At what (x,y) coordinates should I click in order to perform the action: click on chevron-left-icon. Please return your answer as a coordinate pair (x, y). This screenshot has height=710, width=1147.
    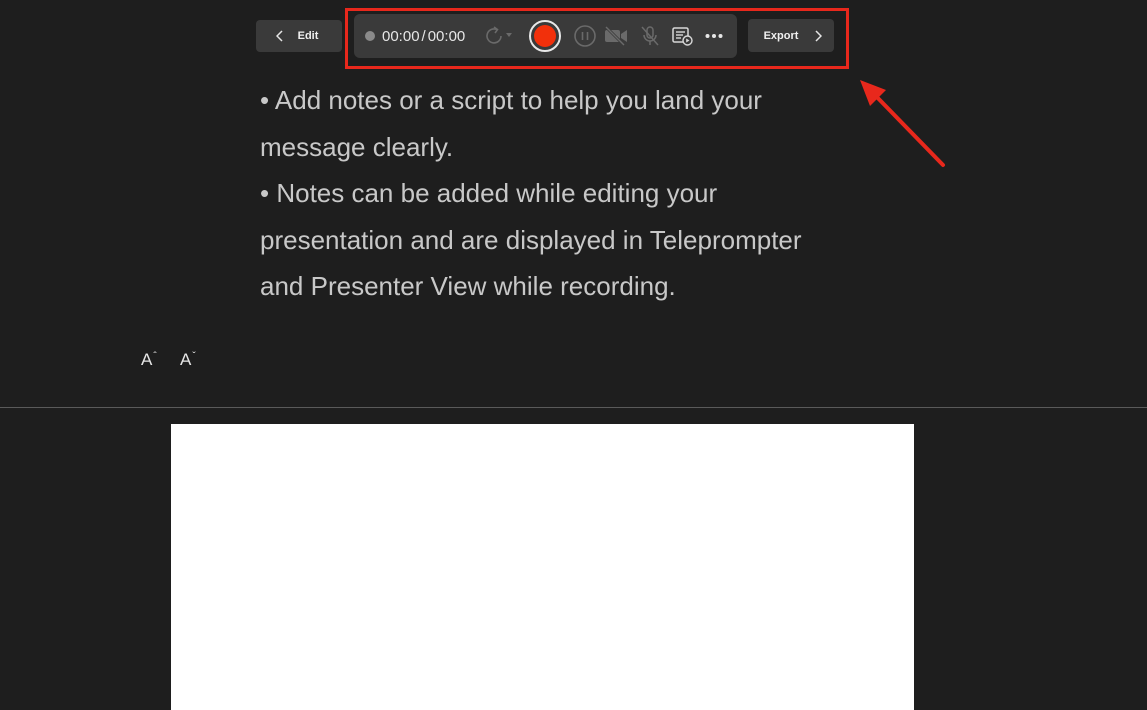
    Looking at the image, I should click on (279, 36).